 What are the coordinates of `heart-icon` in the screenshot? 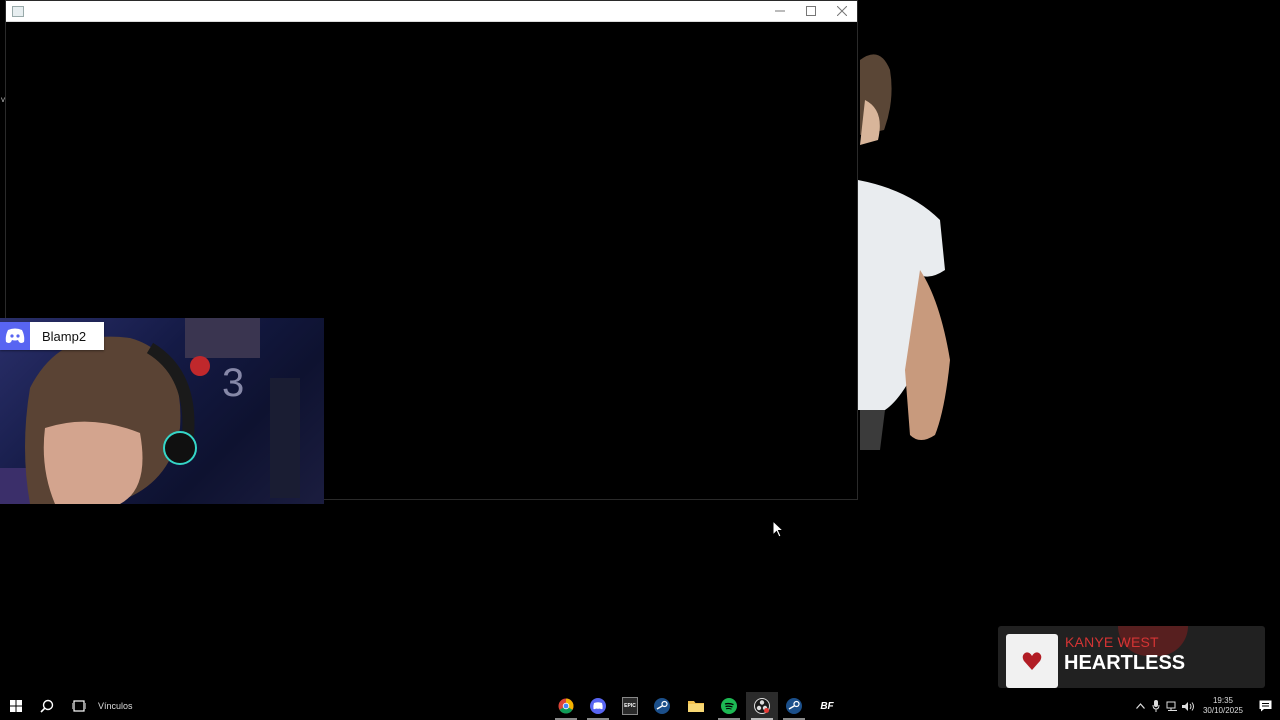 It's located at (1032, 661).